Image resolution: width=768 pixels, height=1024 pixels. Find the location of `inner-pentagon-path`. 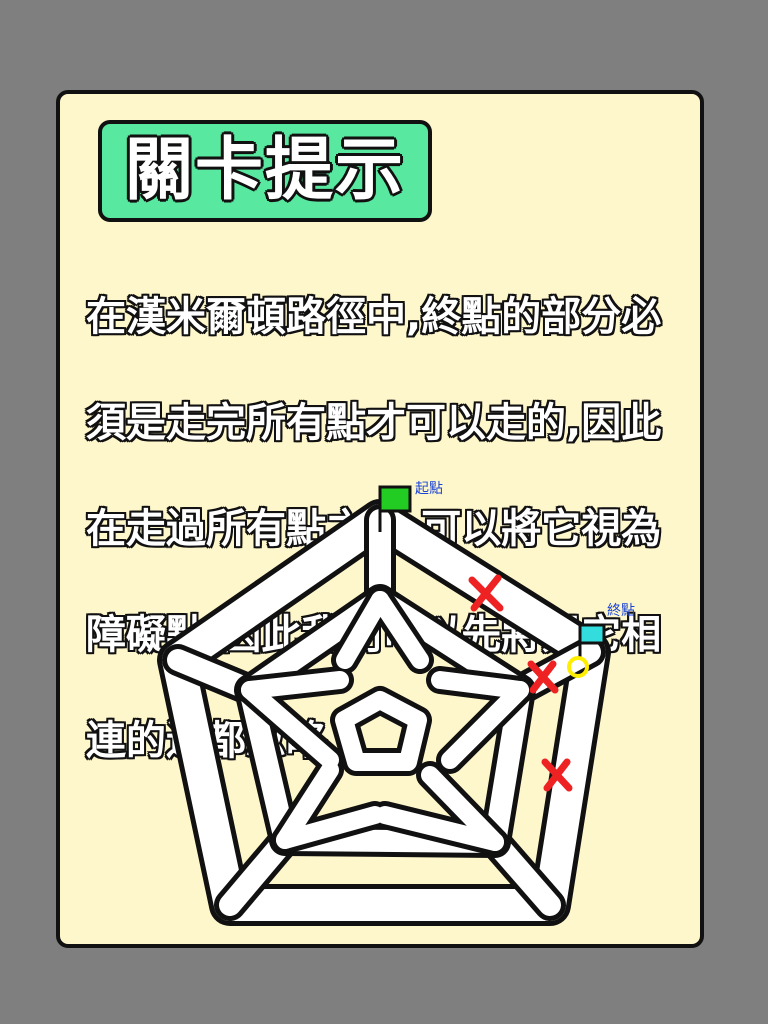

inner-pentagon-path is located at coordinates (381, 731).